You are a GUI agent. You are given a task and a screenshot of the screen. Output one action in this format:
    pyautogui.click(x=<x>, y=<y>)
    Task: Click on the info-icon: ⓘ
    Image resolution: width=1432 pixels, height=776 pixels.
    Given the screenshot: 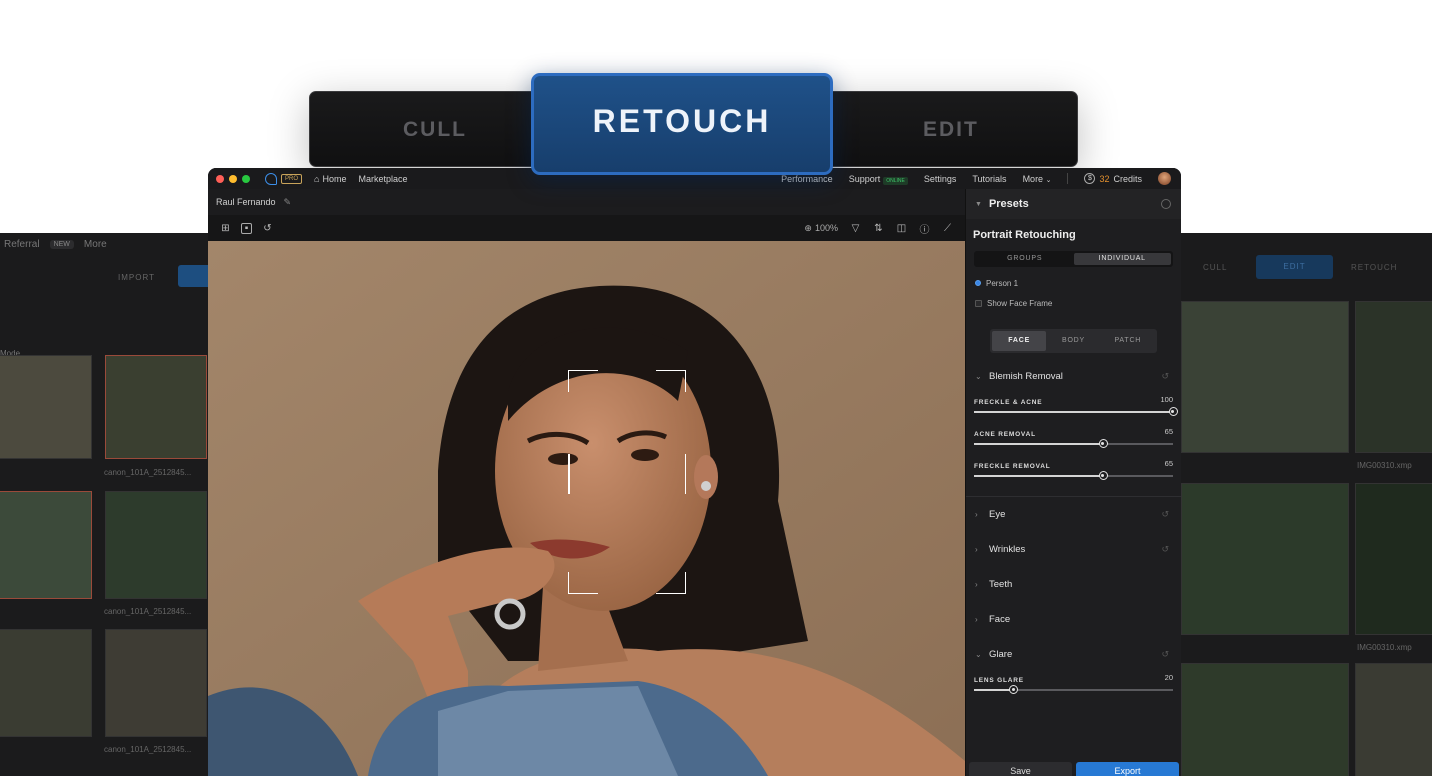 What is the action you would take?
    pyautogui.click(x=924, y=229)
    